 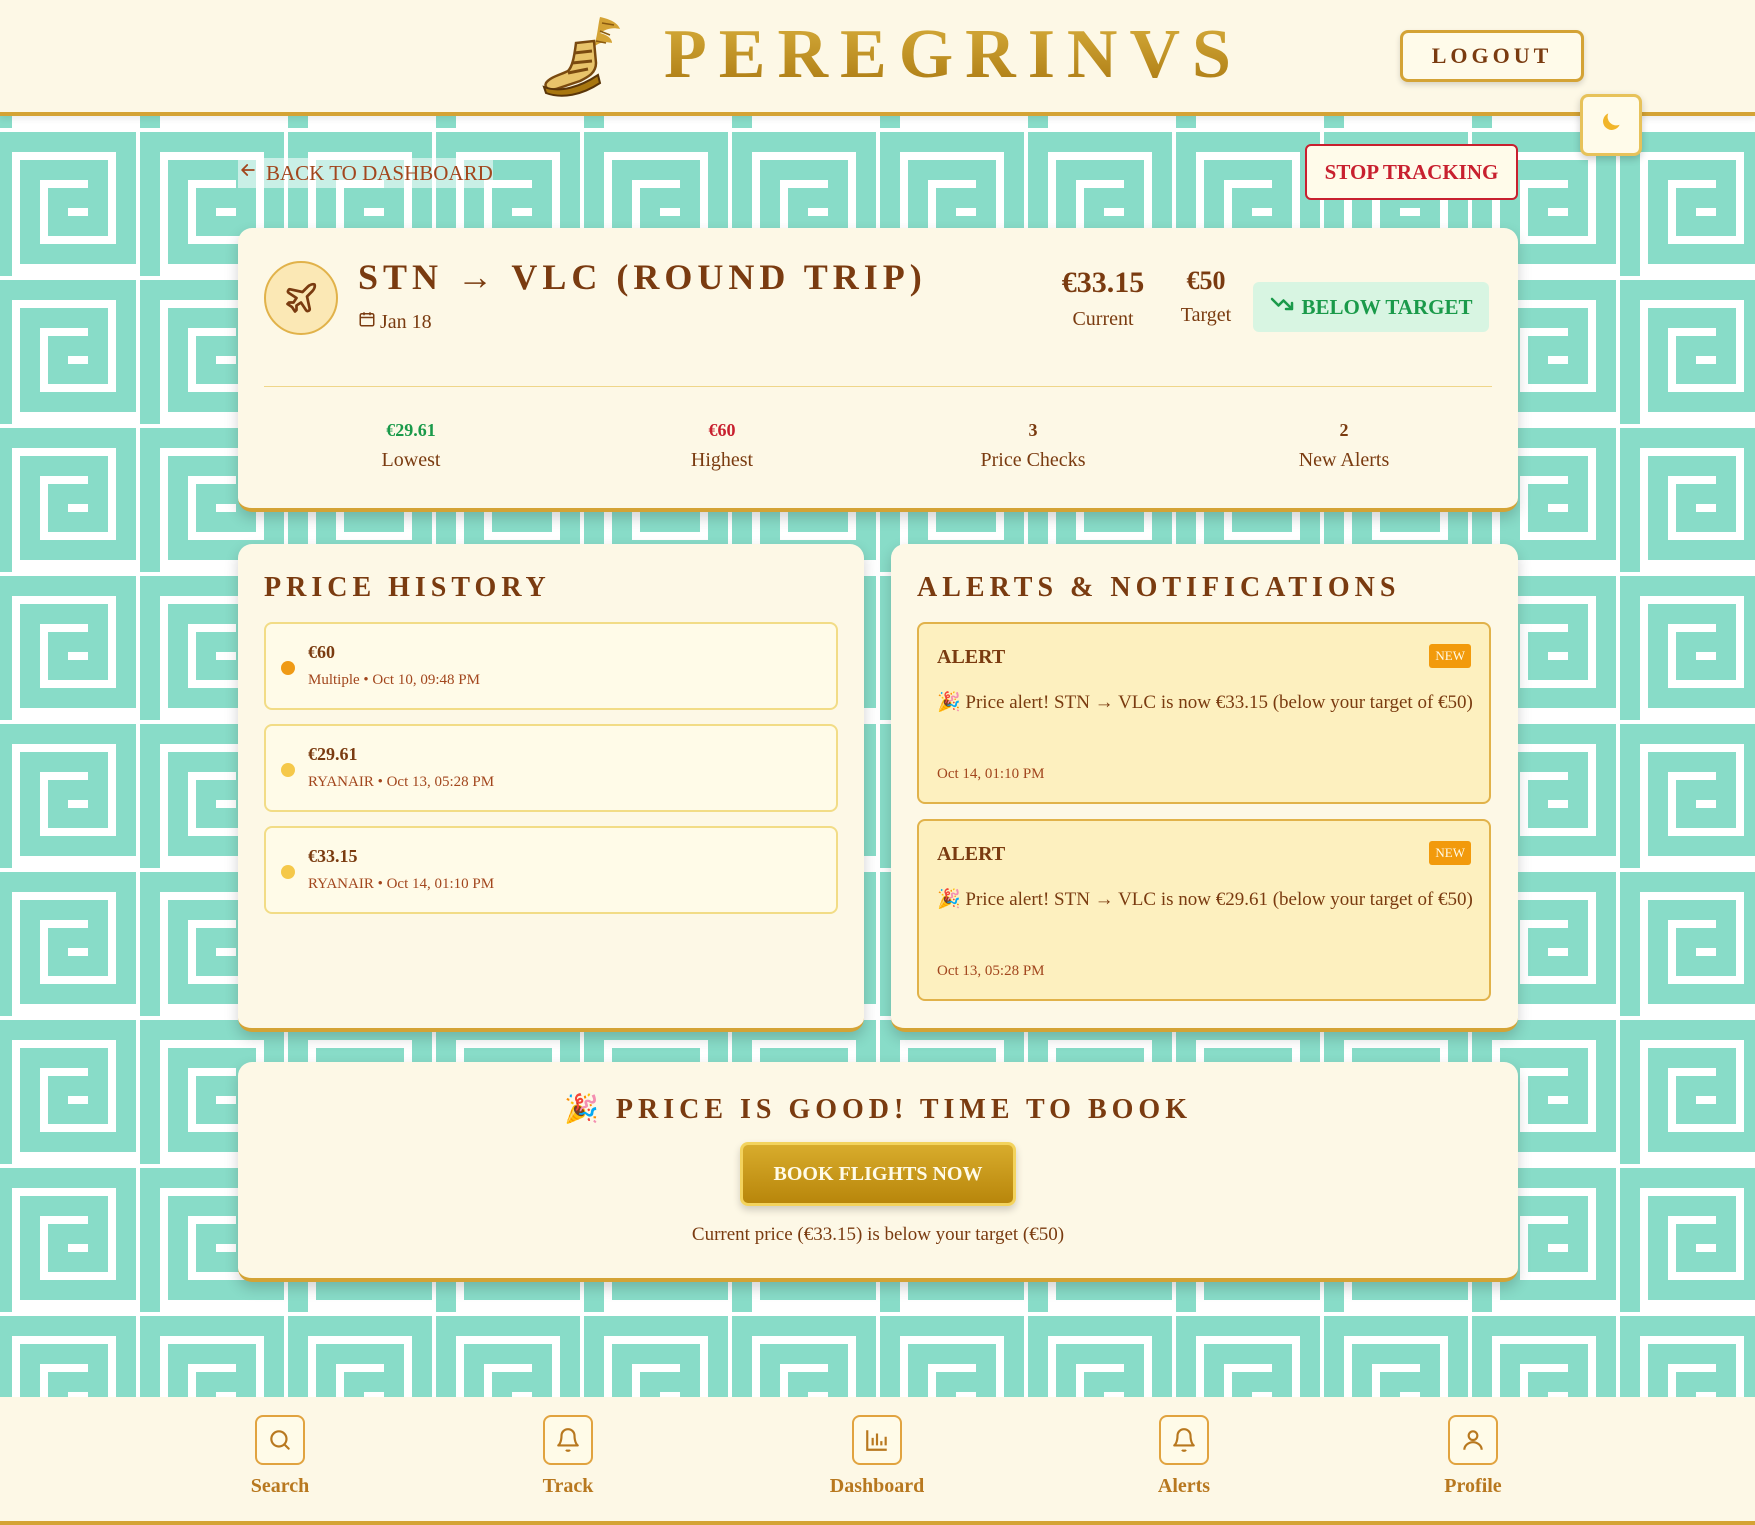 What do you see at coordinates (1344, 460) in the screenshot?
I see `stat-label: New Alerts` at bounding box center [1344, 460].